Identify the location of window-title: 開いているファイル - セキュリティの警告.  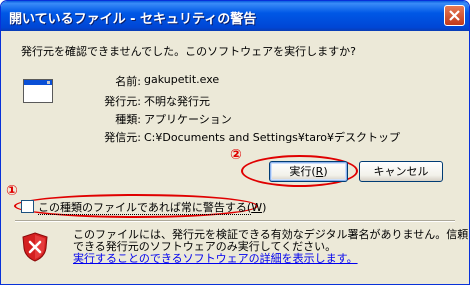
(133, 19).